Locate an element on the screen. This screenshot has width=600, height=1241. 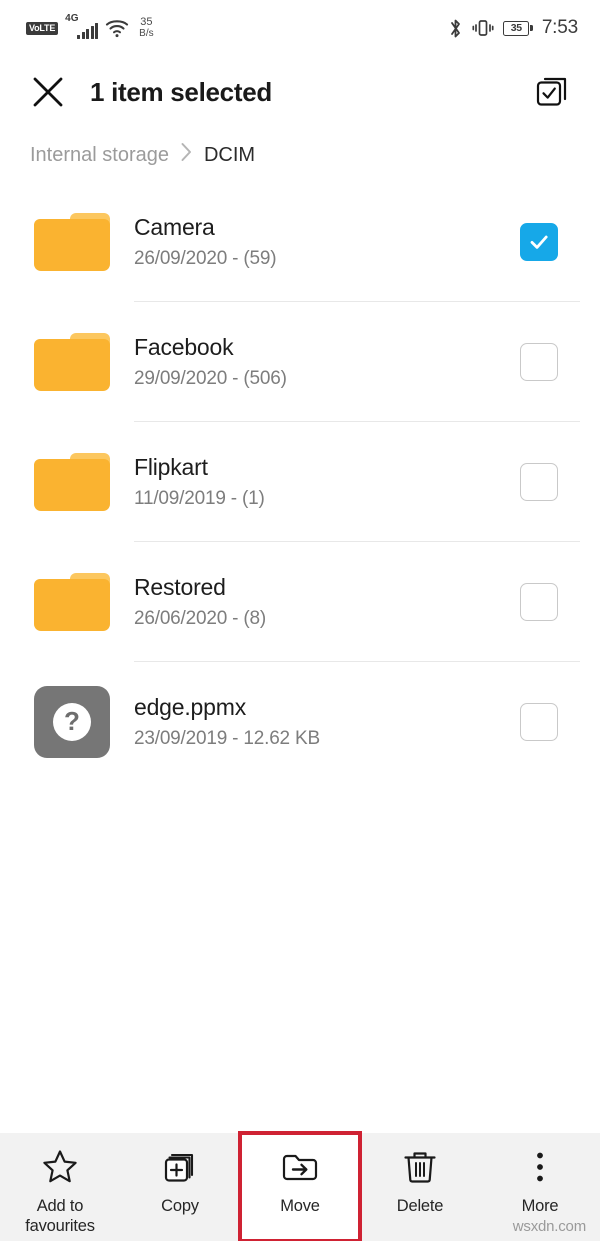
move-folder-icon is located at coordinates (300, 1167).